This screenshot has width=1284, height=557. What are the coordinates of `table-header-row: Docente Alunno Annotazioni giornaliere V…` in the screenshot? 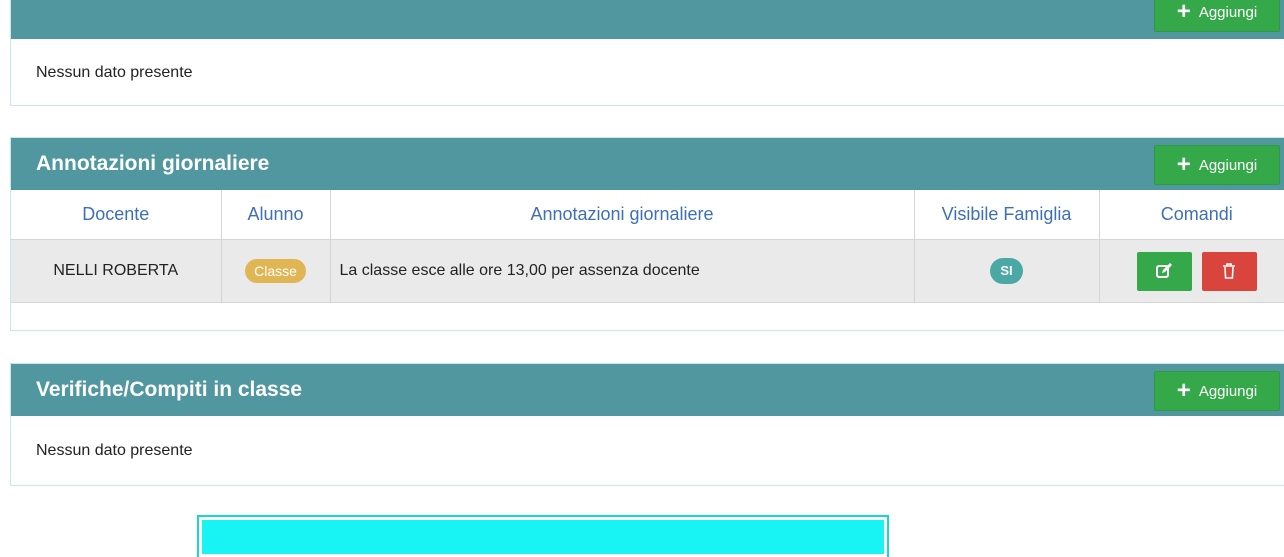 It's located at (647, 215).